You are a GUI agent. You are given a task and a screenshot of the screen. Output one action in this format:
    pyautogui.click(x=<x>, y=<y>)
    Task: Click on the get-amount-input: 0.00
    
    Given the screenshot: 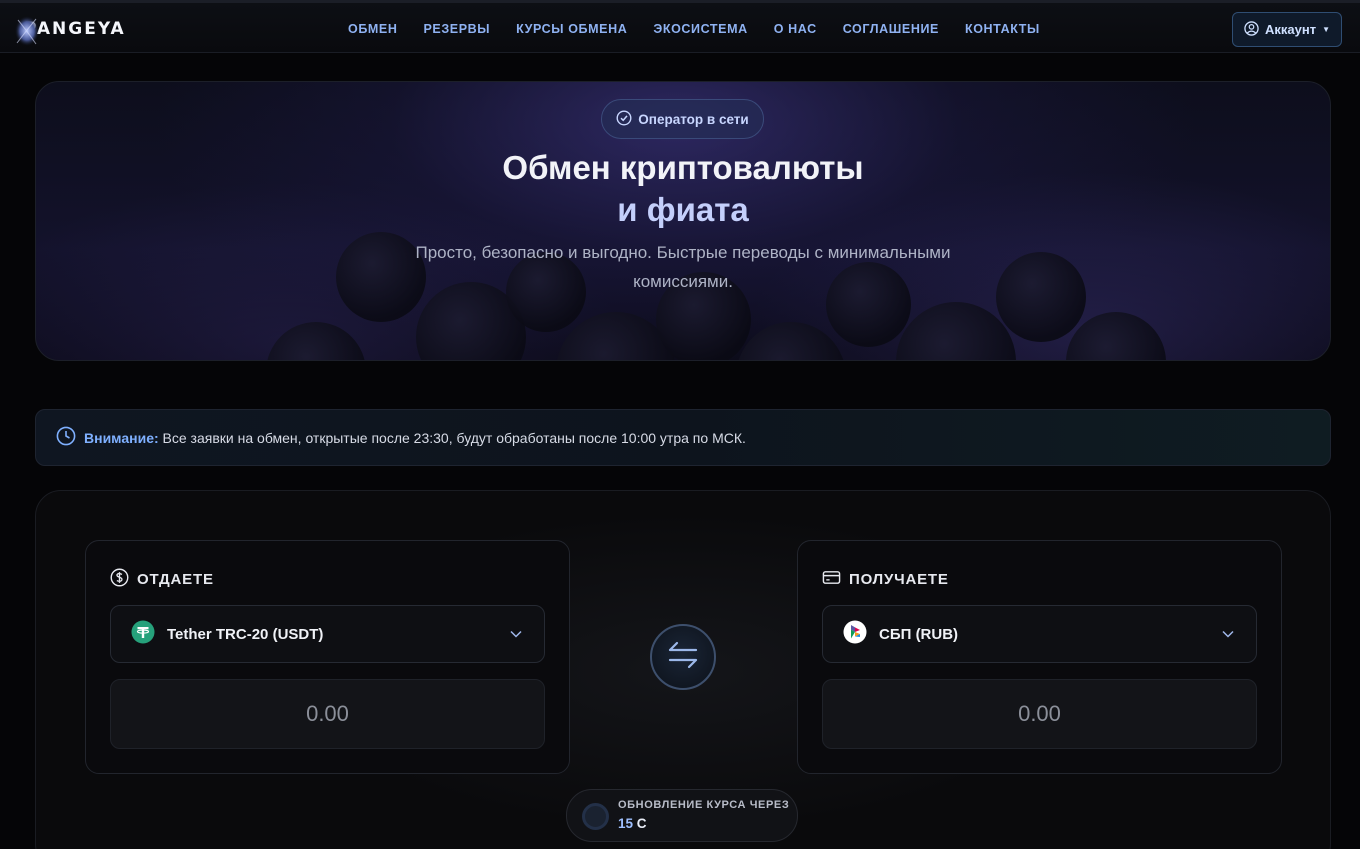 What is the action you would take?
    pyautogui.click(x=1039, y=714)
    